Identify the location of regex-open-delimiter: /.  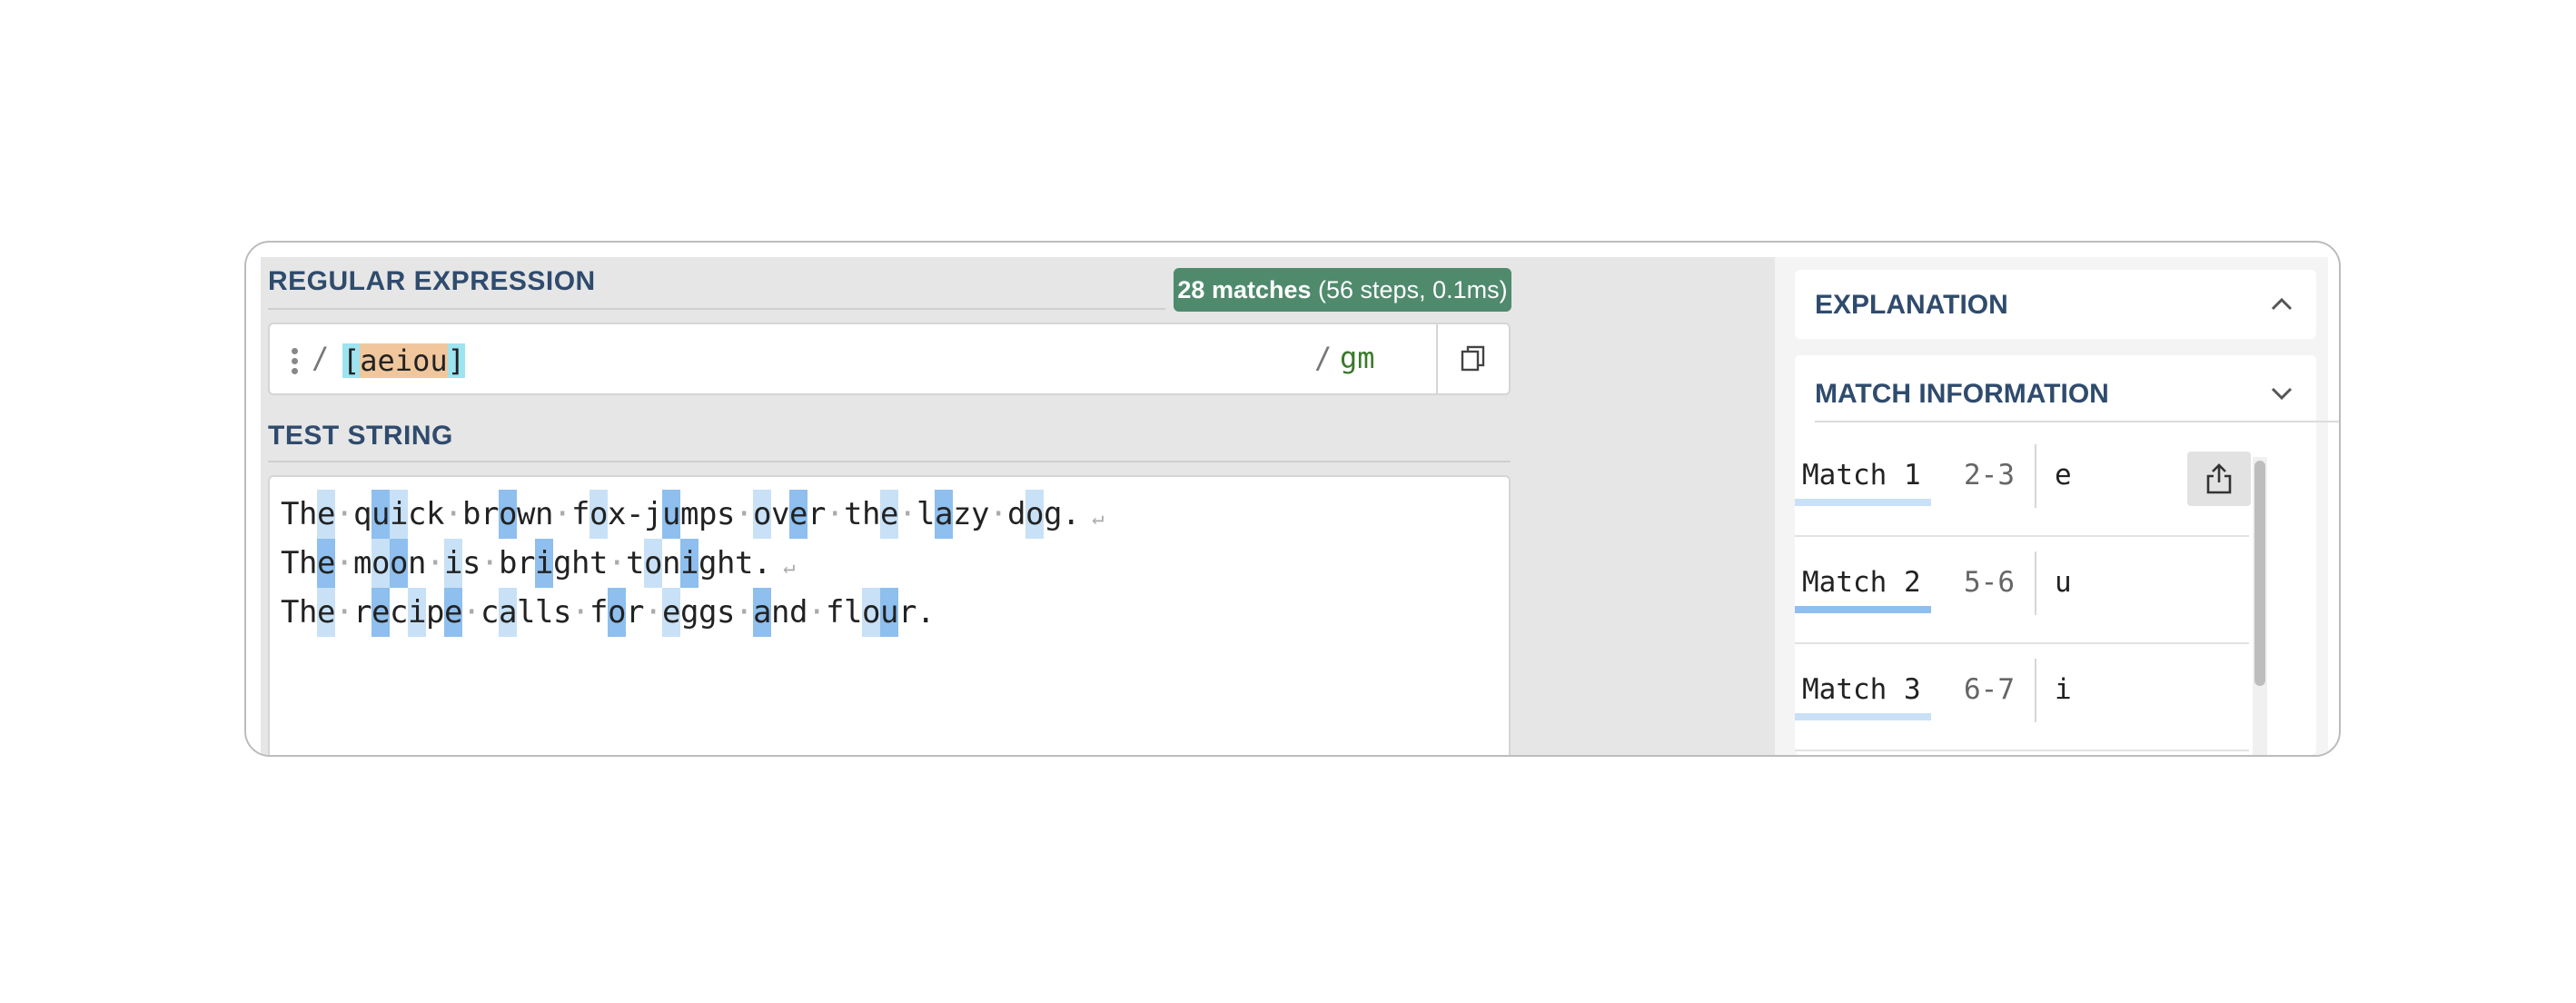
(321, 358).